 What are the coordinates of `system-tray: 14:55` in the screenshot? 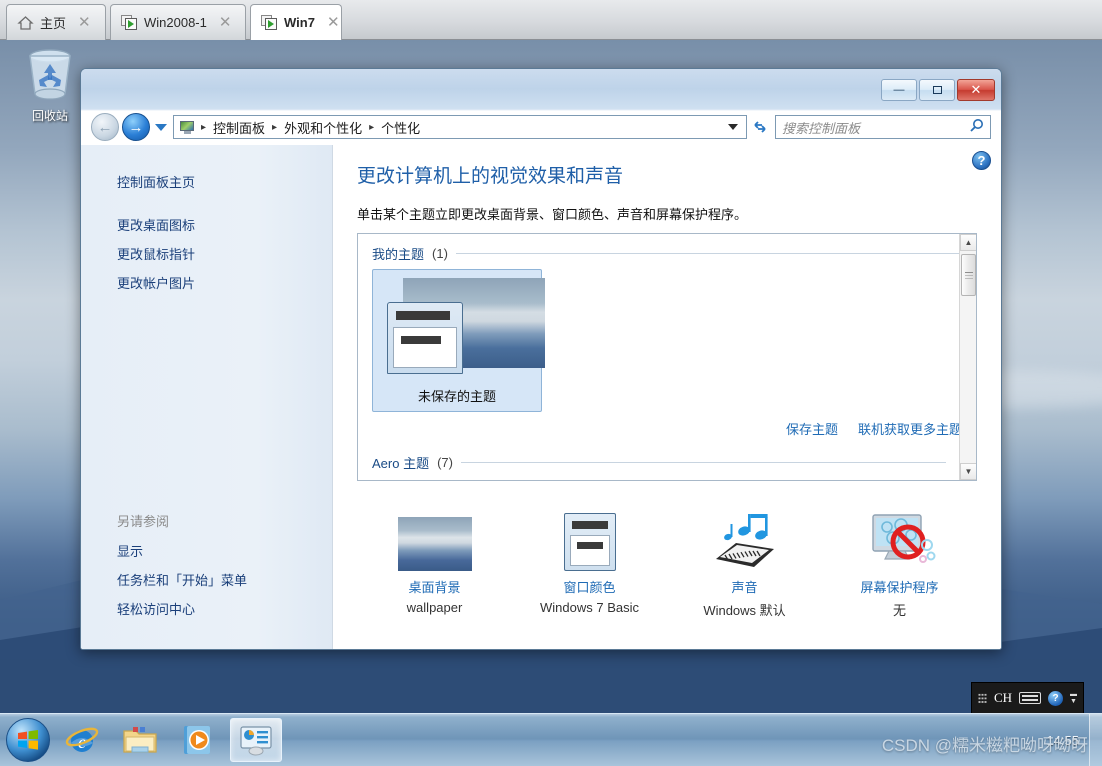 It's located at (1070, 740).